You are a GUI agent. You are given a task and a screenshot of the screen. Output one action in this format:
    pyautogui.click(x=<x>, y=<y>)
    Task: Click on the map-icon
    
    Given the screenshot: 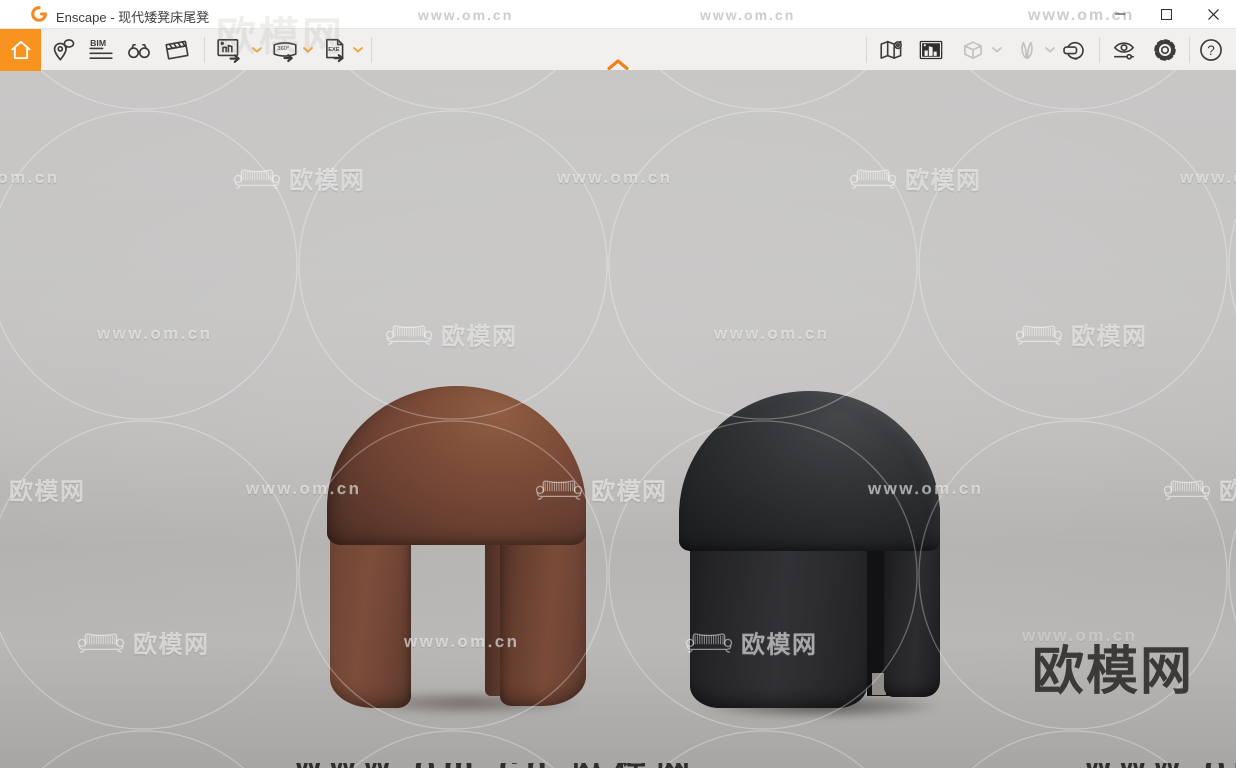 What is the action you would take?
    pyautogui.click(x=891, y=49)
    